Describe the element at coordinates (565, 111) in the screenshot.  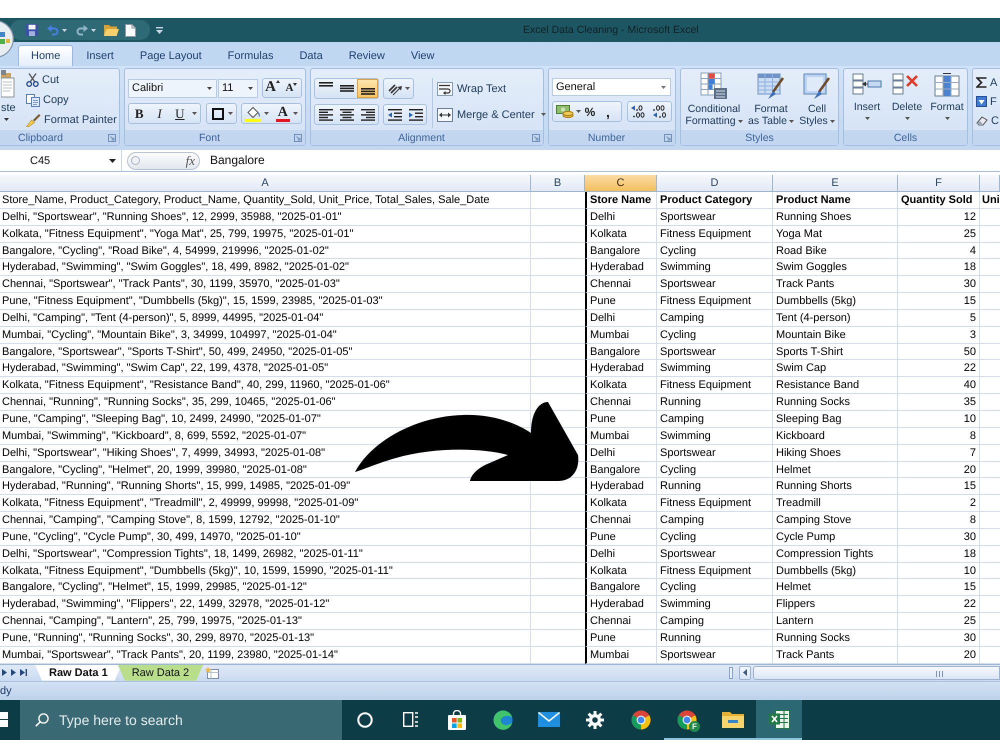
I see `accounting-format-button` at that location.